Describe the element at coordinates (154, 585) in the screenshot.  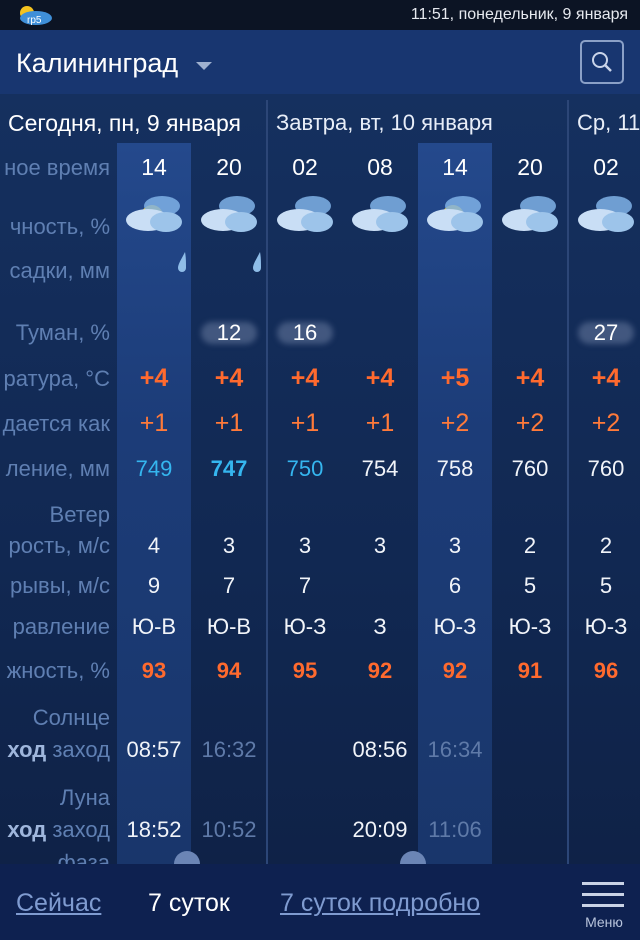
I see `gust-cell: 9` at that location.